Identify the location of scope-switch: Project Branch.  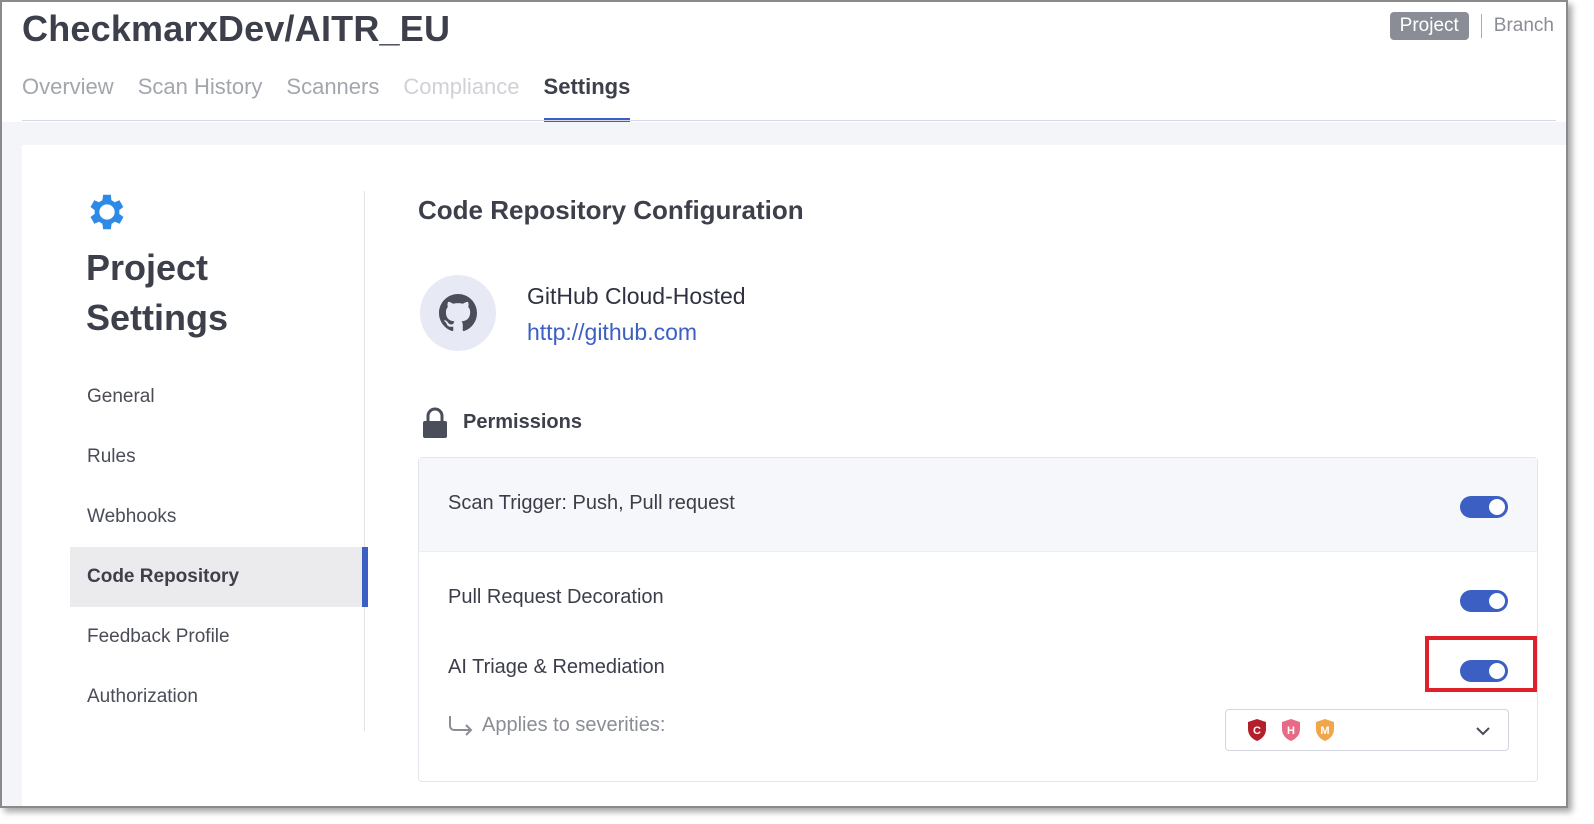
(1471, 26).